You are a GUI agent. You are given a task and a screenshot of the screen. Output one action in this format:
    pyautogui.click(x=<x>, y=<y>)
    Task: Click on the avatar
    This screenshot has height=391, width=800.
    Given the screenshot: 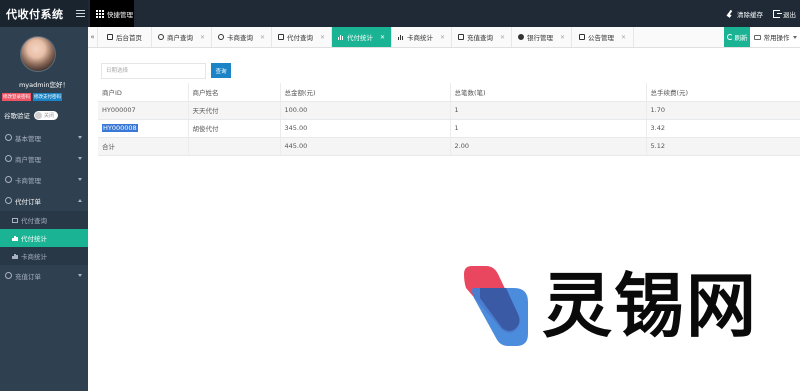 What is the action you would take?
    pyautogui.click(x=38, y=54)
    